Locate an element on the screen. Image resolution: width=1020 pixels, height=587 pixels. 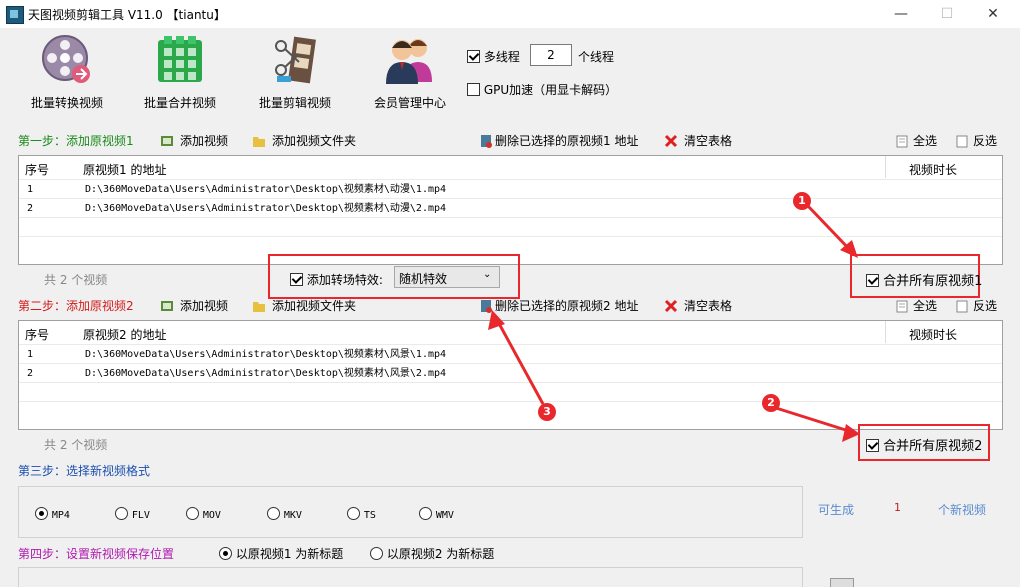
callout-3: 3 is located at coordinates (547, 412).